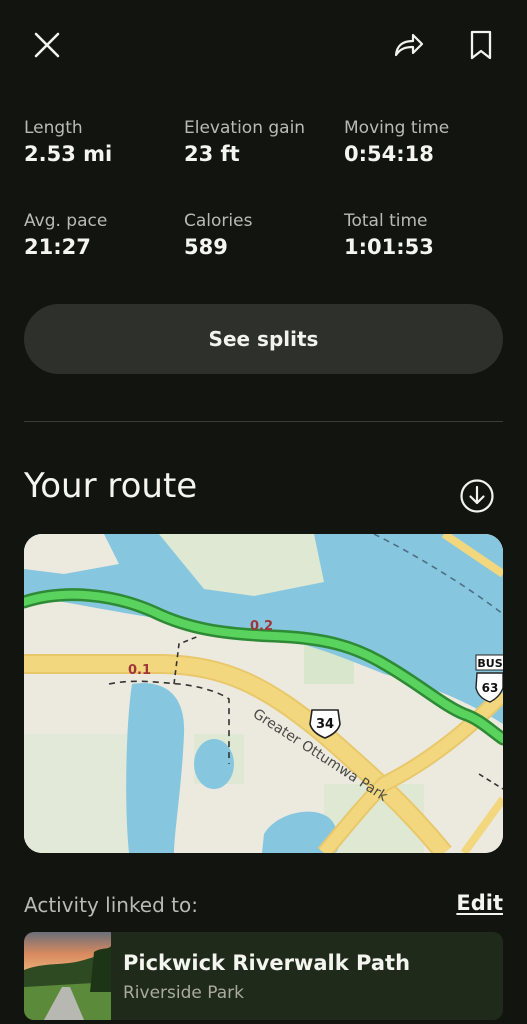 This screenshot has height=1024, width=527. I want to click on stat-value: 21:27, so click(57, 247).